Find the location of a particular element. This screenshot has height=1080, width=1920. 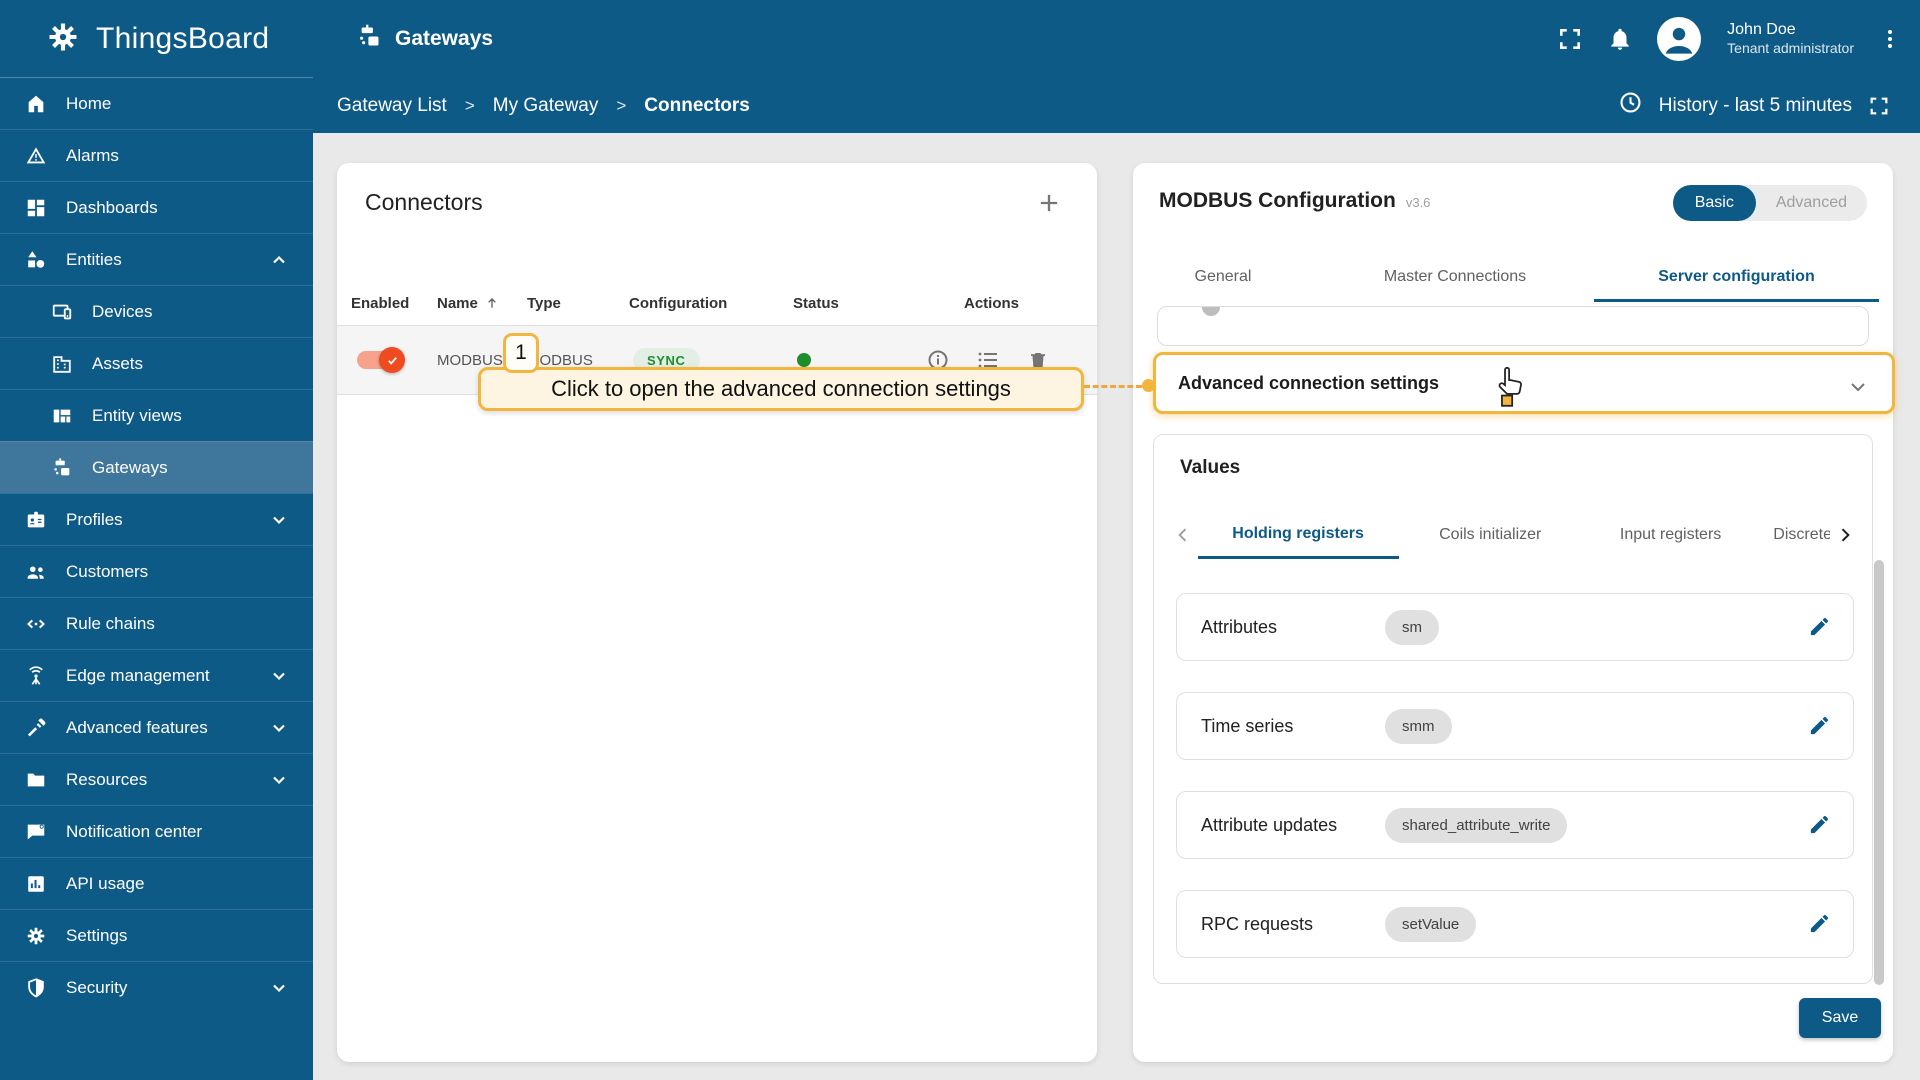

value-row-attribute-updates: Attribute updates shared_attribute_write is located at coordinates (1515, 825).